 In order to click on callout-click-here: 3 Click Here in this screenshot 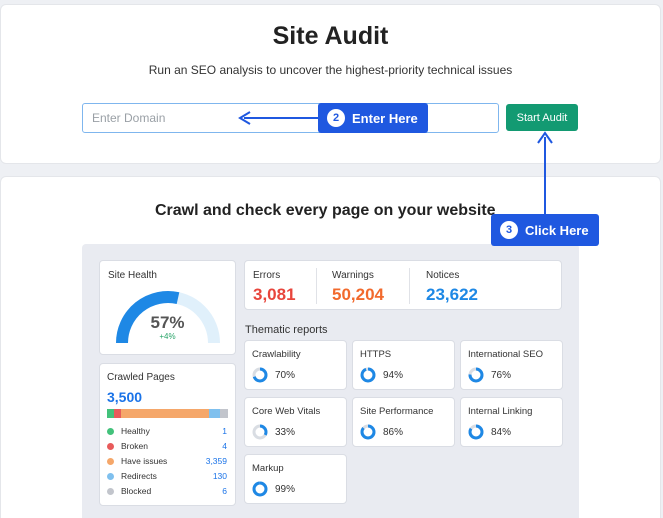, I will do `click(545, 230)`.